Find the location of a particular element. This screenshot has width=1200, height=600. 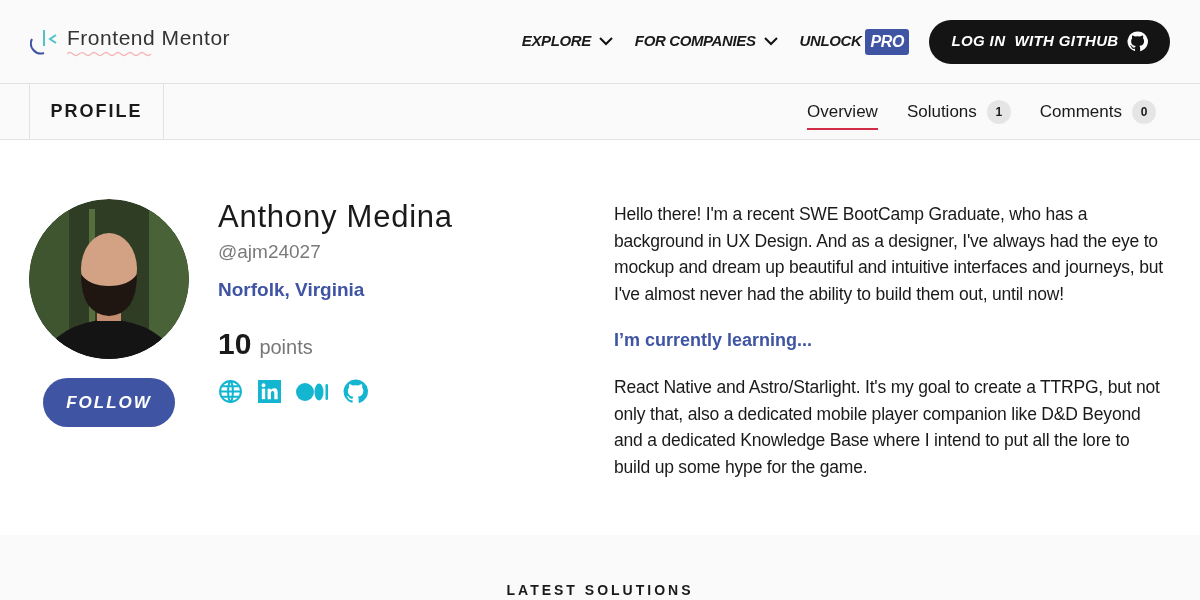

user-location: Norfolk, Virginia is located at coordinates (292, 289).